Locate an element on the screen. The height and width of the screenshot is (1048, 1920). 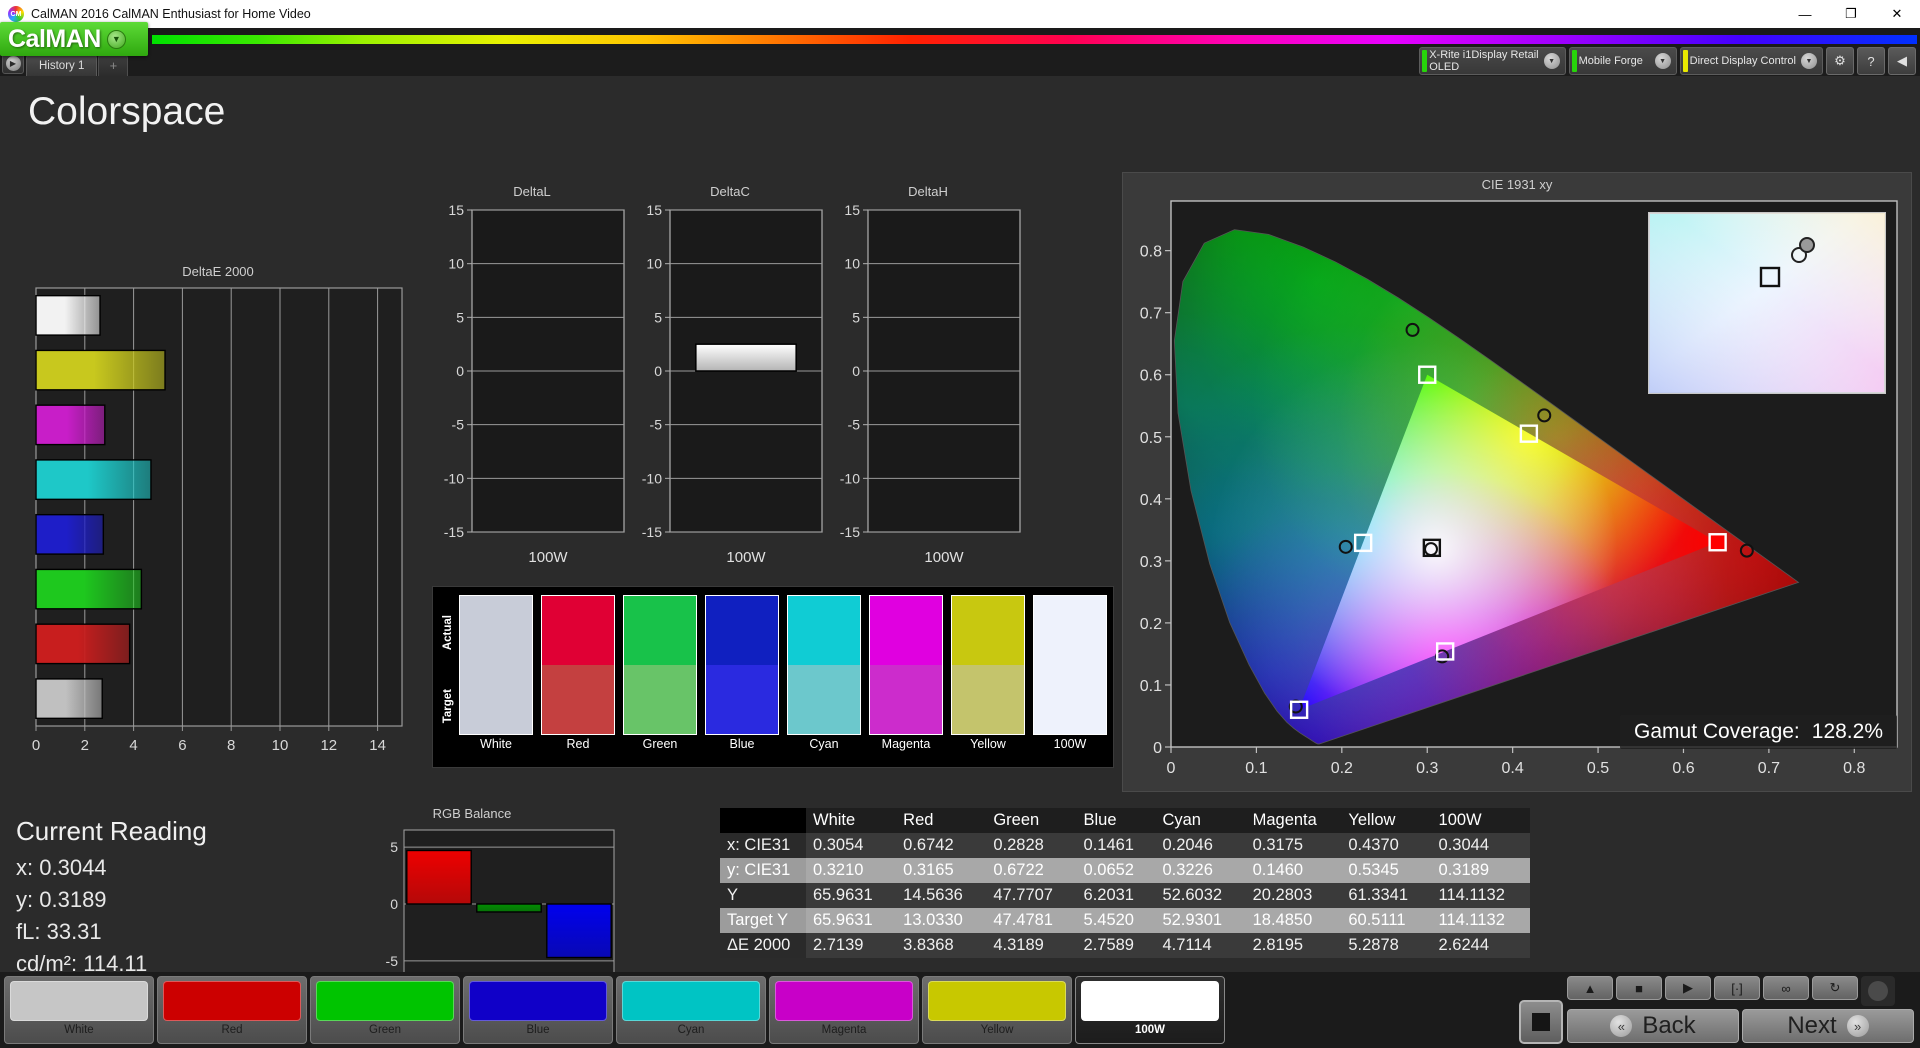
collapse-panel-icon: ◀ is located at coordinates (1902, 61).